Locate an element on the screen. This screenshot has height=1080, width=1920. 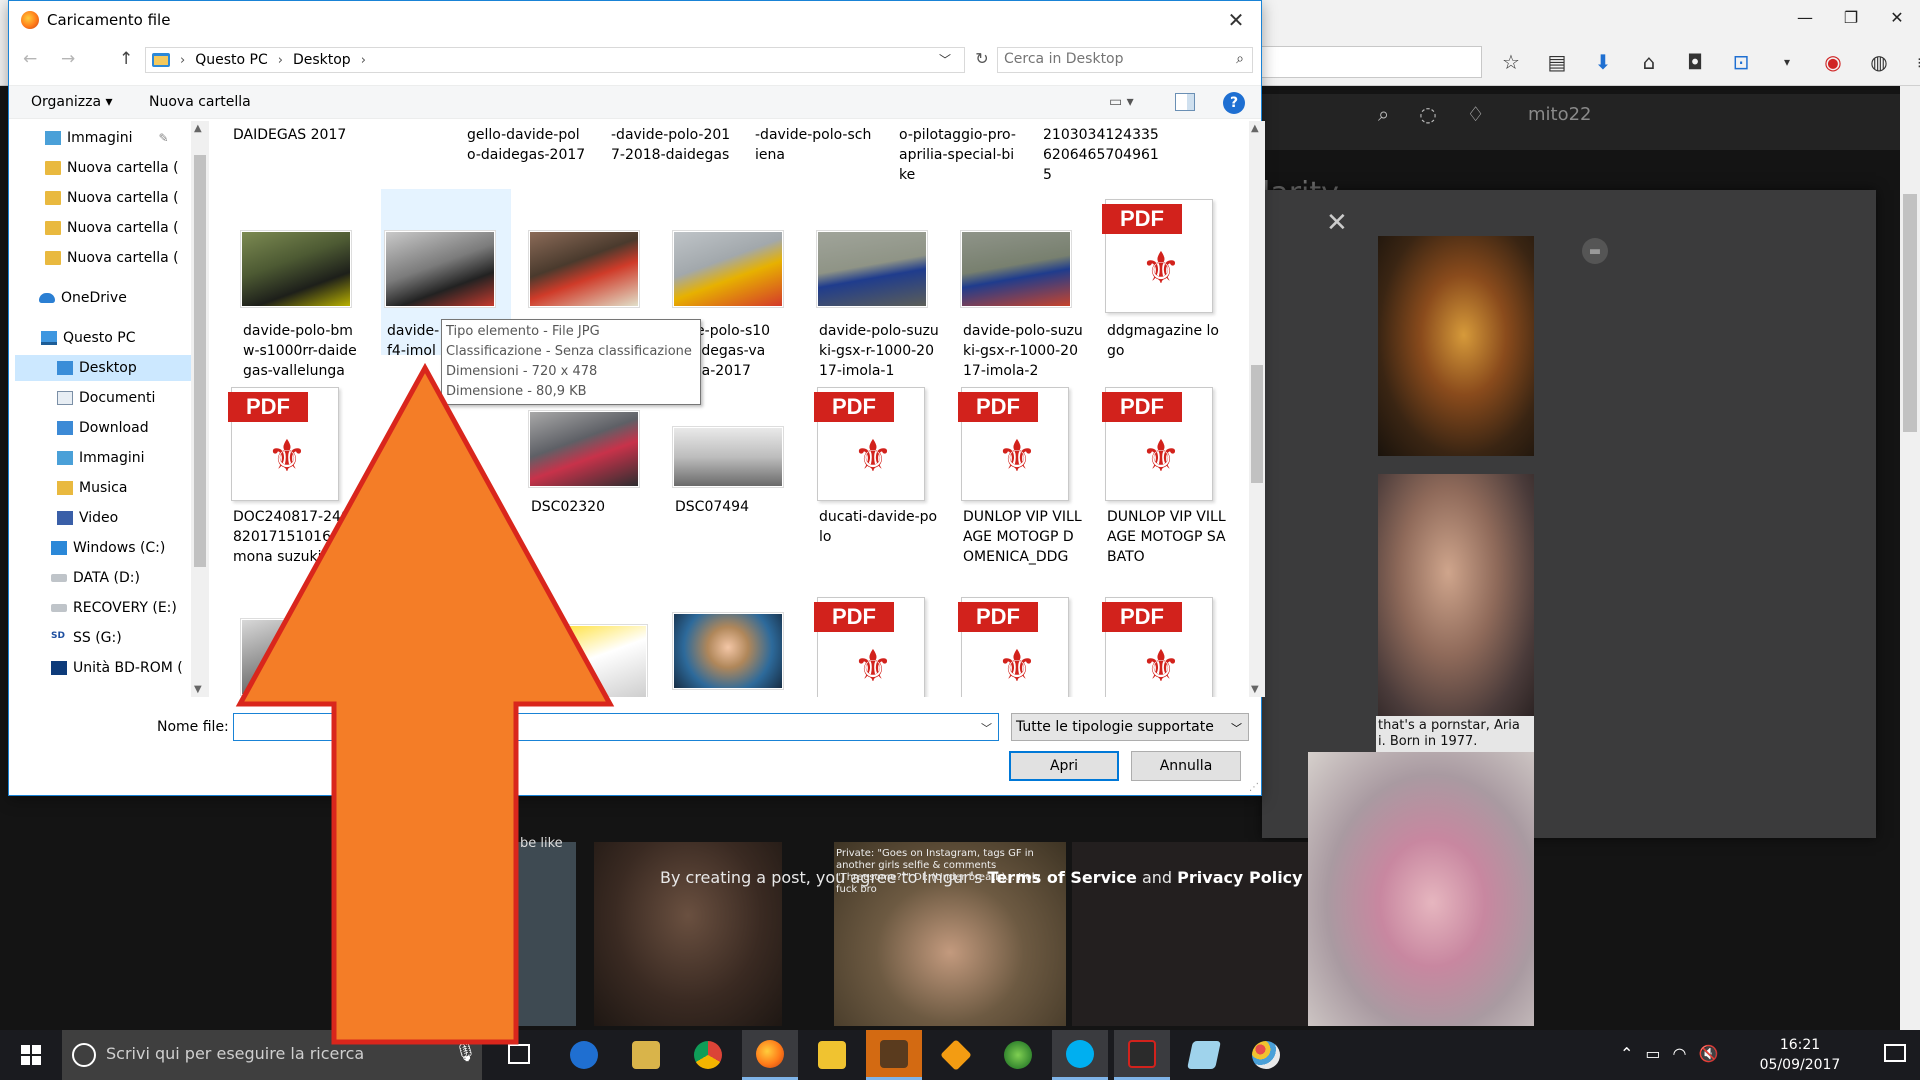
nav-item-immagini: Immagini is located at coordinates (131, 458).